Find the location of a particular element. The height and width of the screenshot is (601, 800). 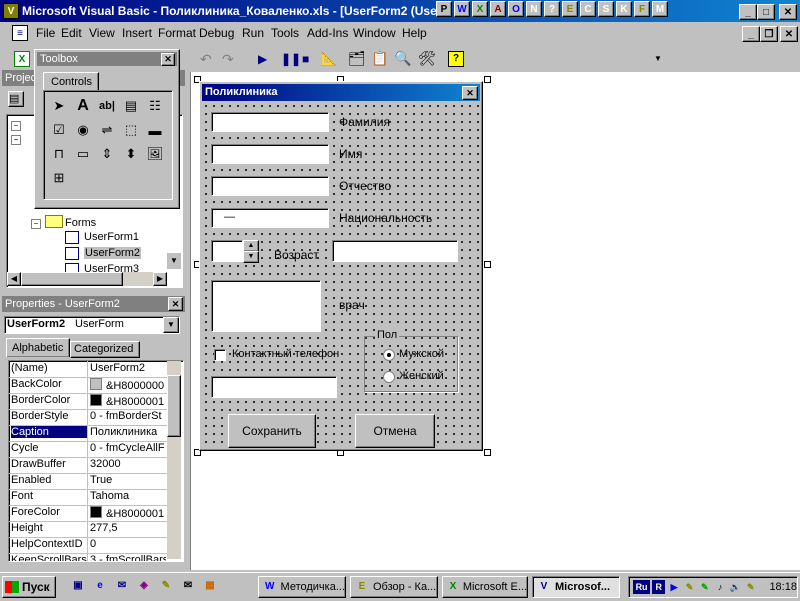

doctor-listbox is located at coordinates (266, 306).